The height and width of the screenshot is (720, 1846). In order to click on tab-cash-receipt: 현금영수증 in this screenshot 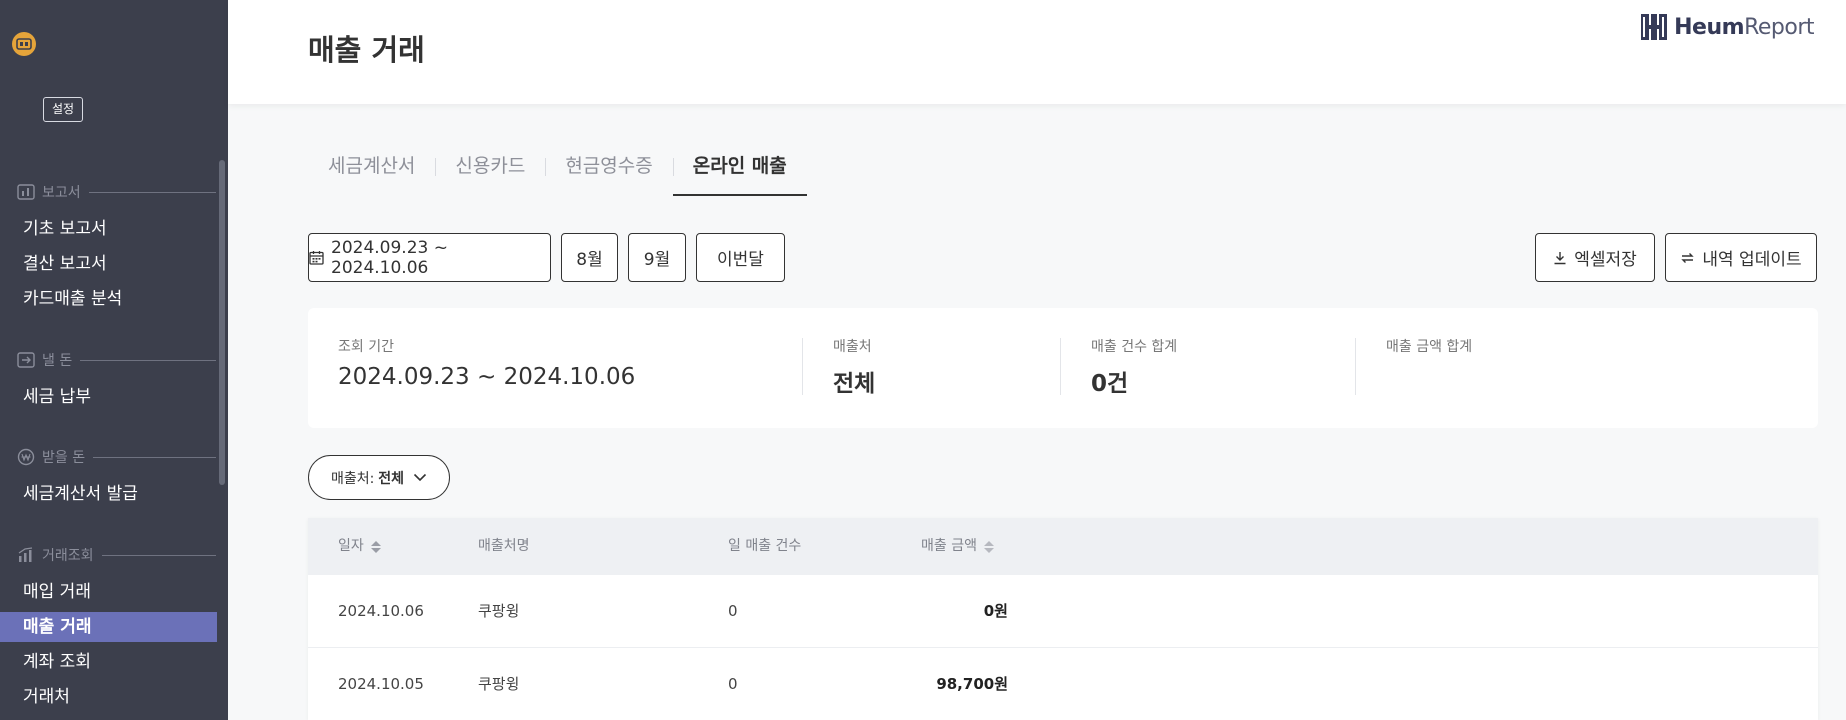, I will do `click(608, 173)`.